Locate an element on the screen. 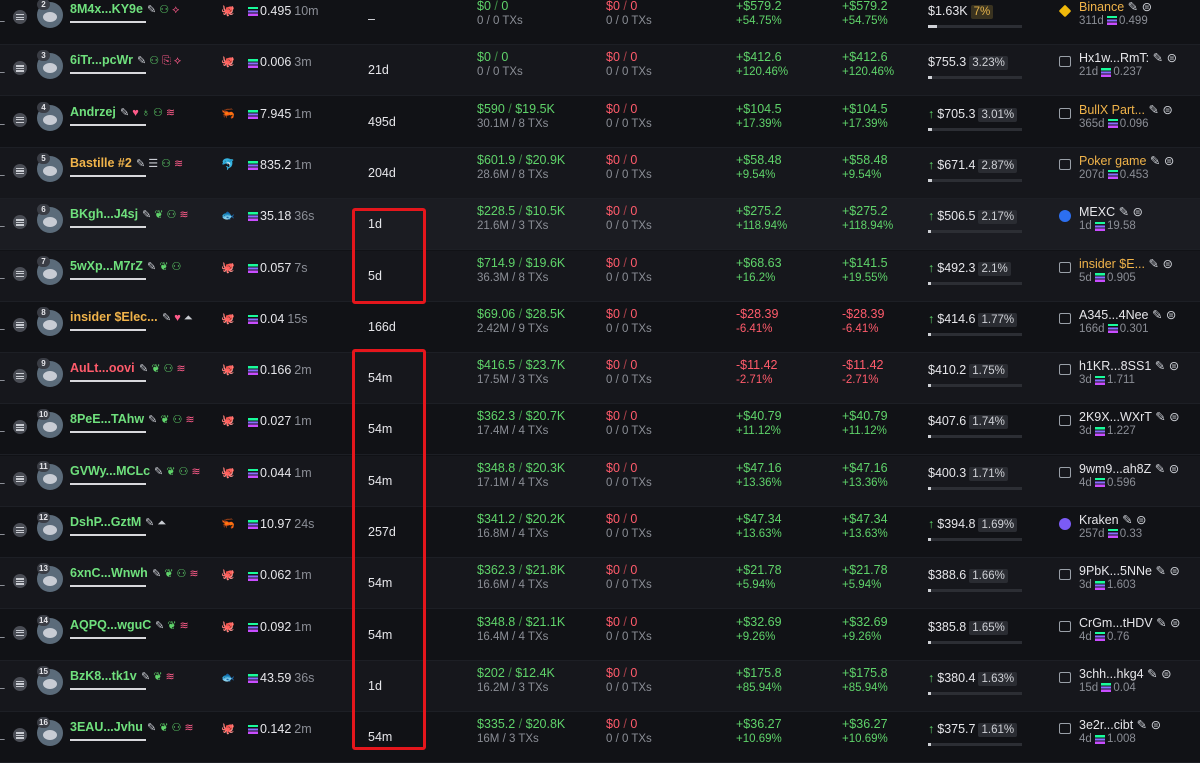 This screenshot has width=1200, height=763. funding-source-cell: h1KR...8SS1 ✎ ⊜ 3d 1.711 is located at coordinates (1129, 378).